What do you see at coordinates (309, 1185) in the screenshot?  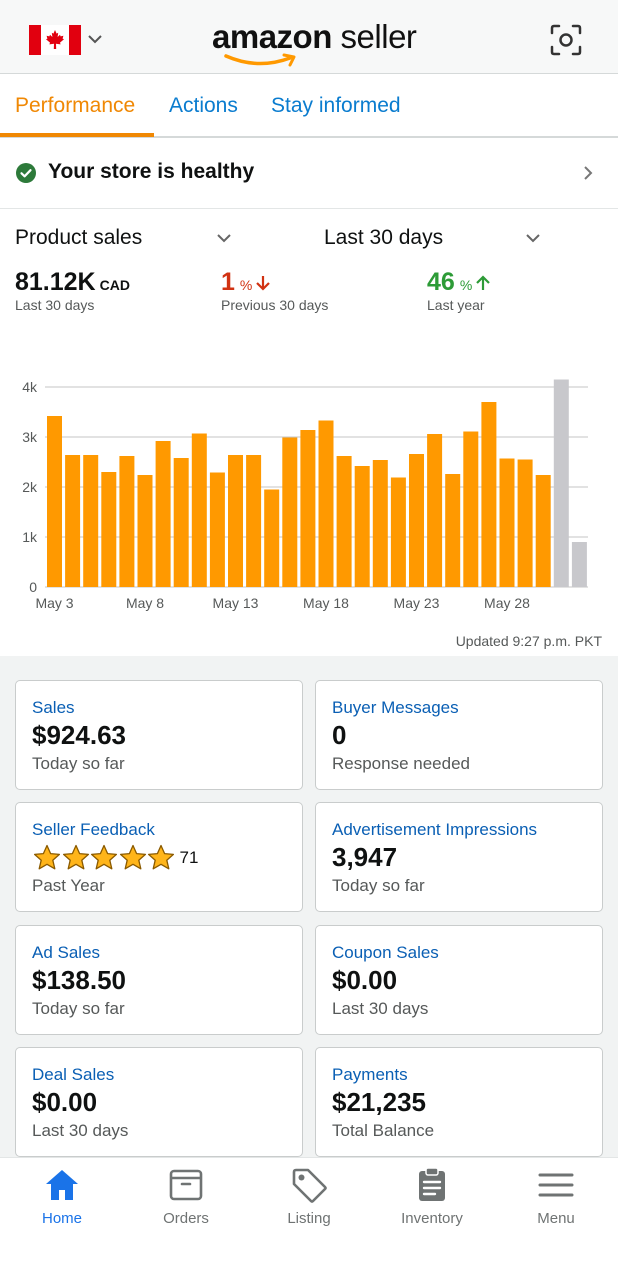 I see `tag-icon` at bounding box center [309, 1185].